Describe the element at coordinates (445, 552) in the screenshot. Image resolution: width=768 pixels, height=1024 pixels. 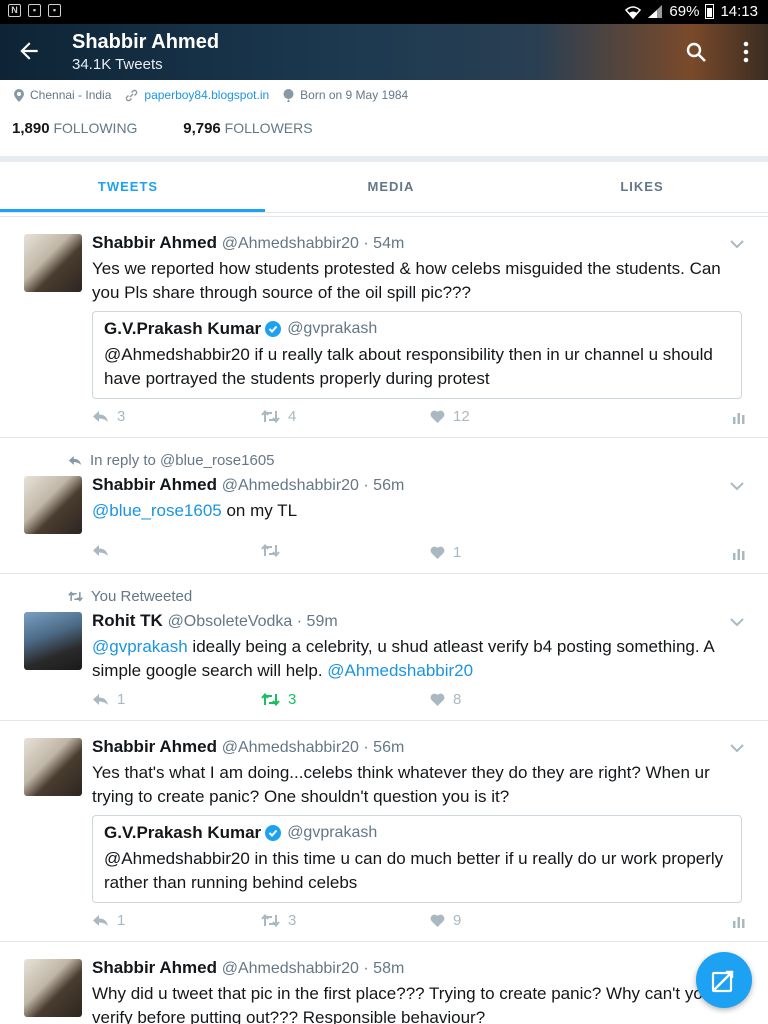
I see `like-action: 1` at that location.